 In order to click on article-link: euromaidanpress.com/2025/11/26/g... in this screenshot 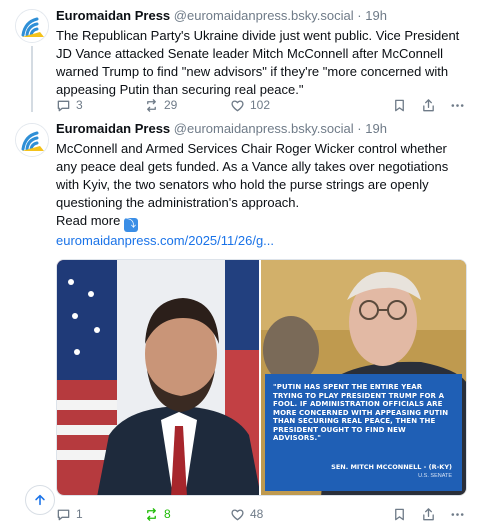, I will do `click(165, 240)`.